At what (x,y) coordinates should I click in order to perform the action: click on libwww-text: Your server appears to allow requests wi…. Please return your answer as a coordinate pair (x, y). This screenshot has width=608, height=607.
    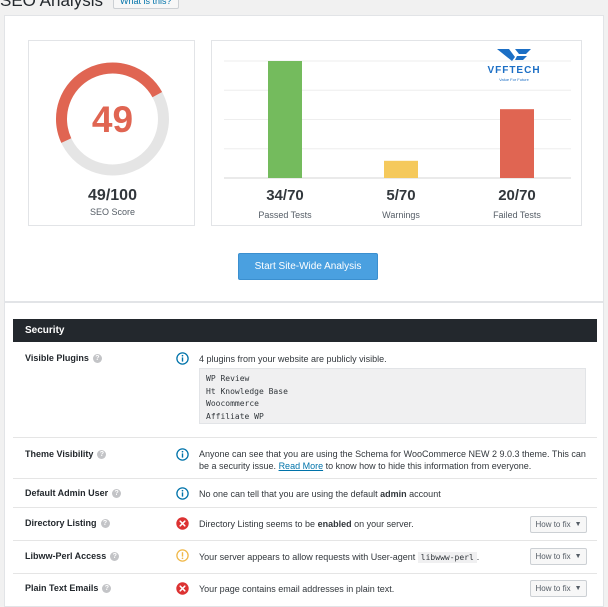
    Looking at the image, I should click on (307, 557).